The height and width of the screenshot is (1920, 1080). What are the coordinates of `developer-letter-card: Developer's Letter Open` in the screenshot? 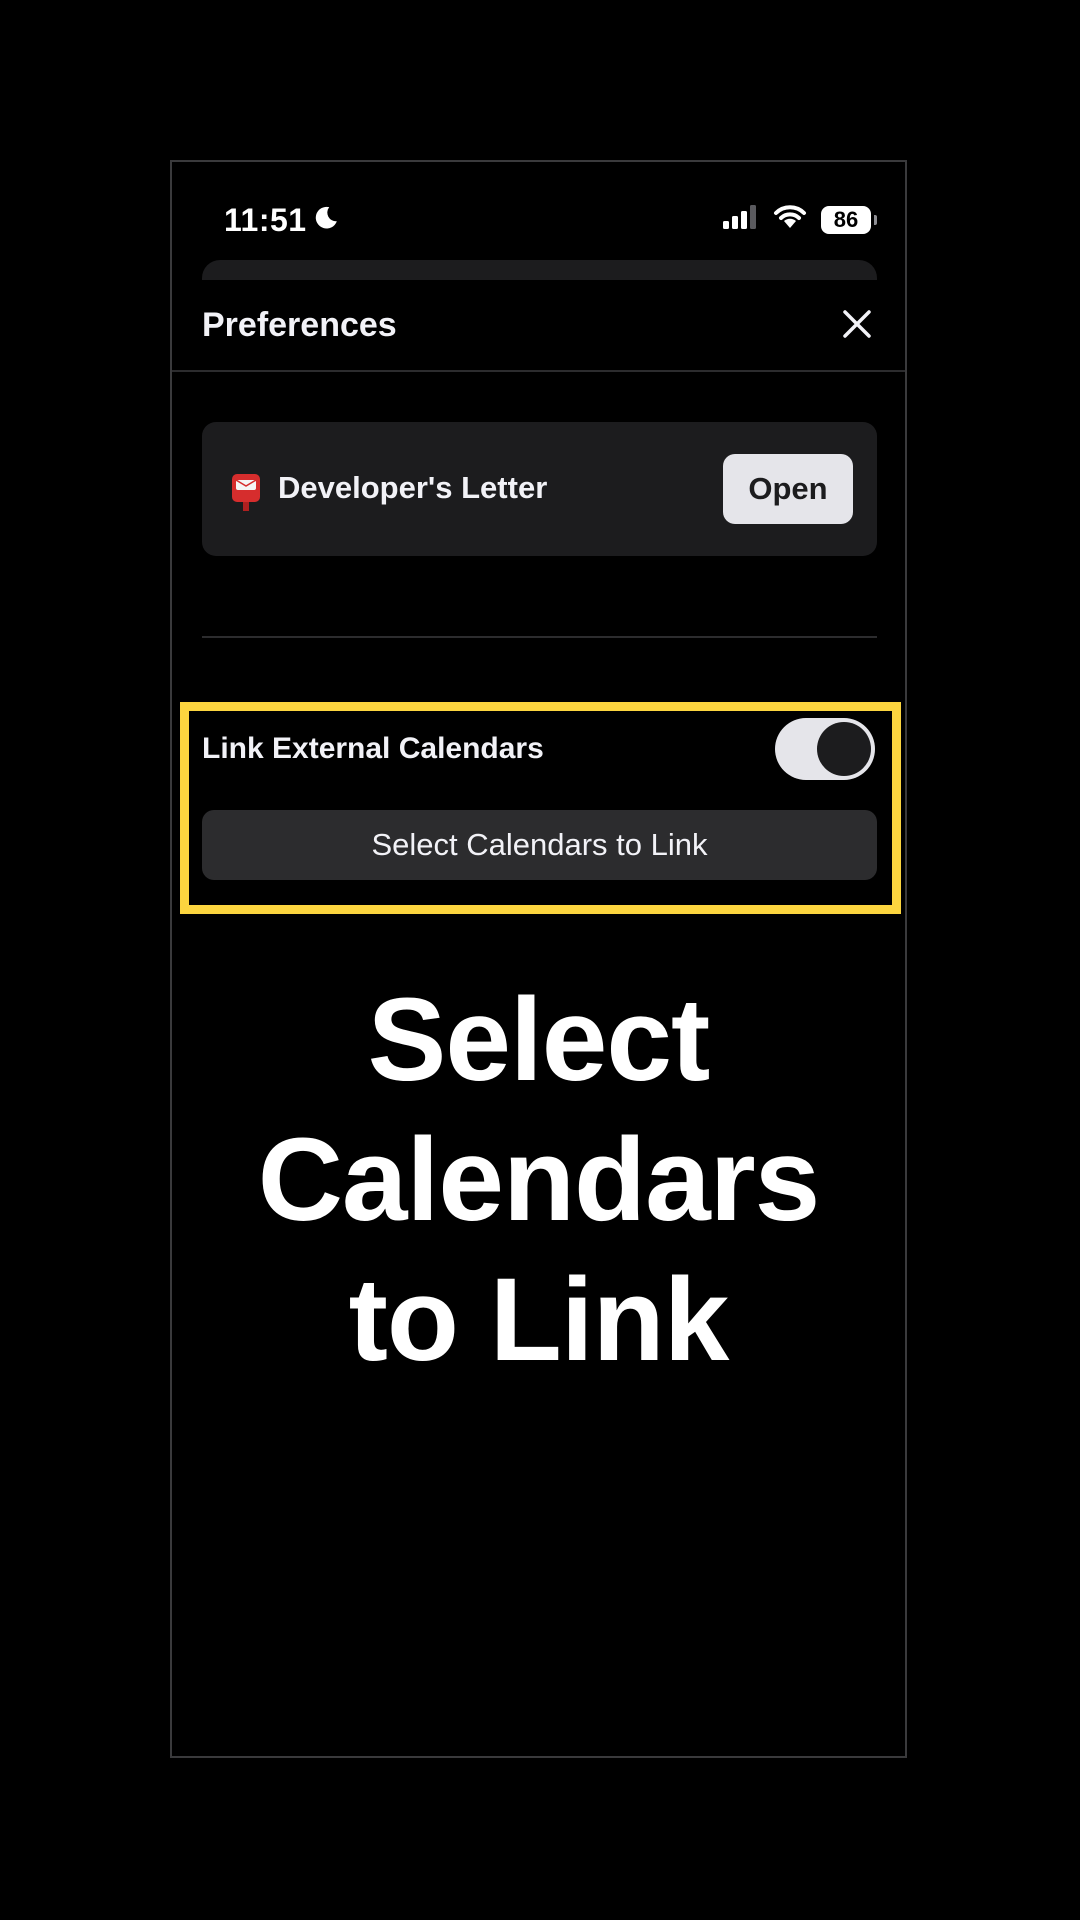 It's located at (539, 489).